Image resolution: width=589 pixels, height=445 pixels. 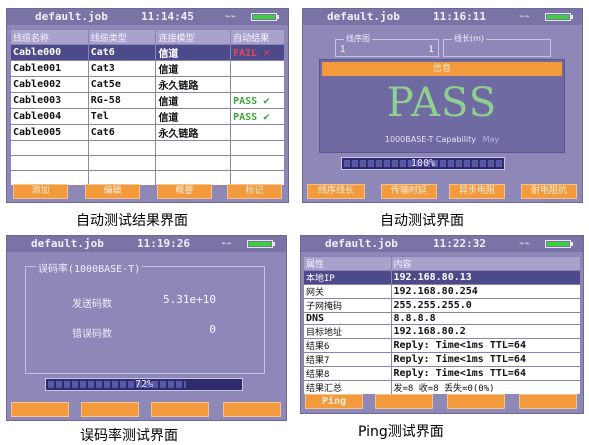 I want to click on col-header: 自动结果, so click(x=257, y=37).